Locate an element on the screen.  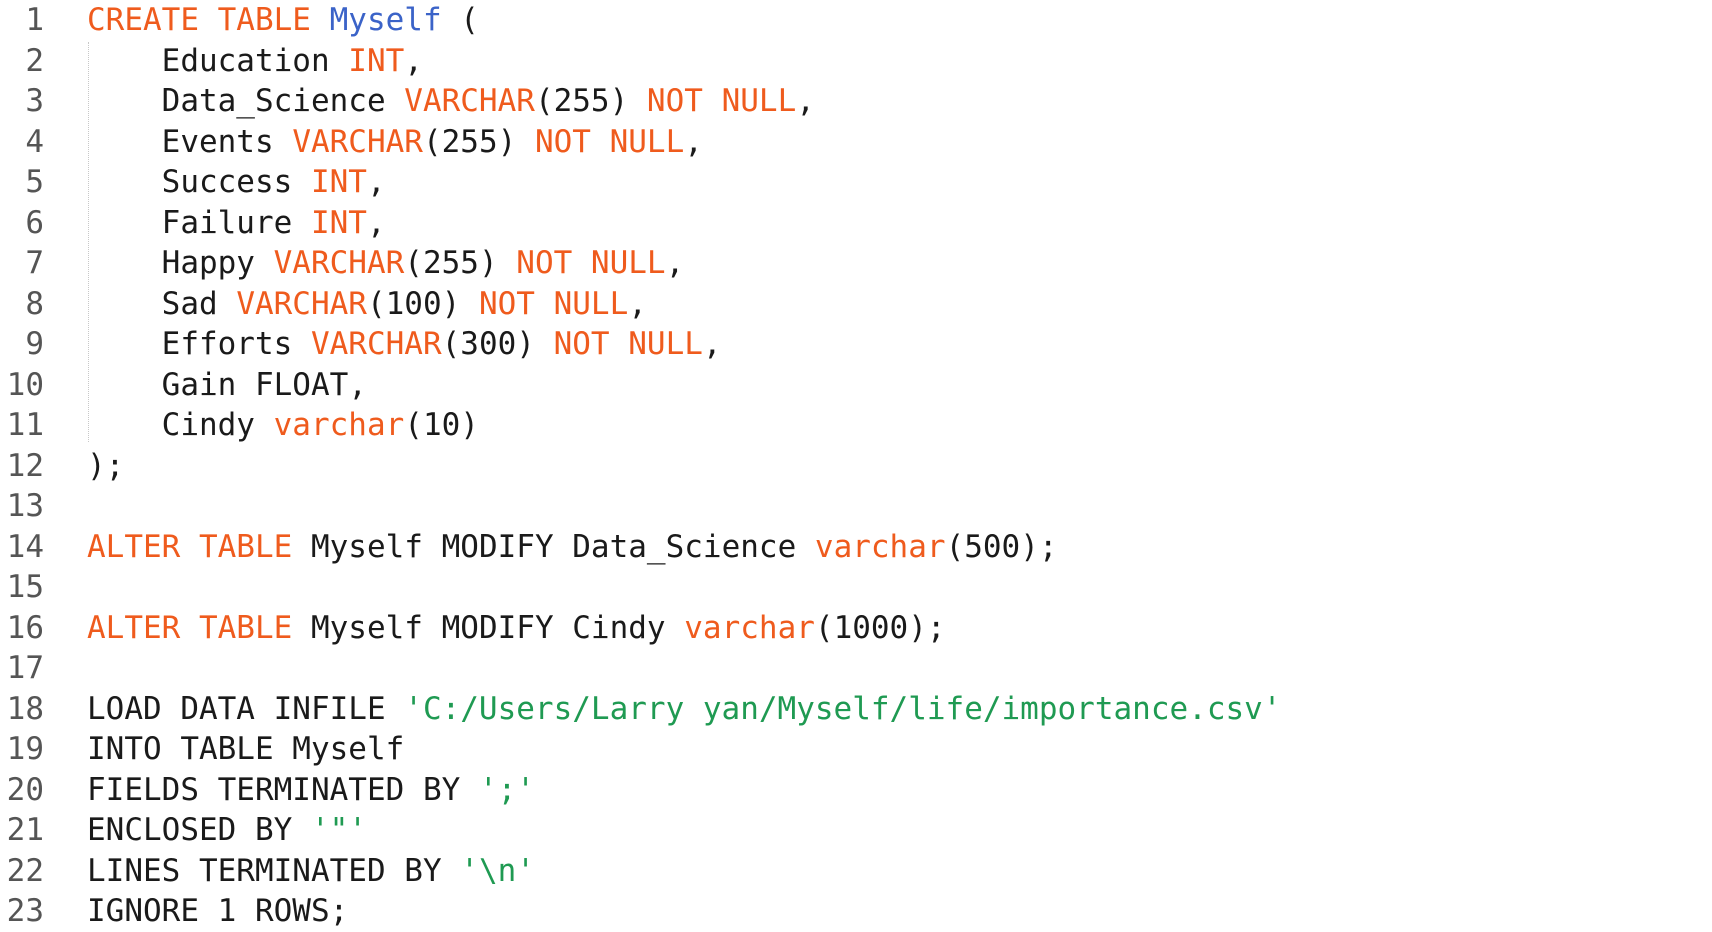
line-number: 17 is located at coordinates (25, 668).